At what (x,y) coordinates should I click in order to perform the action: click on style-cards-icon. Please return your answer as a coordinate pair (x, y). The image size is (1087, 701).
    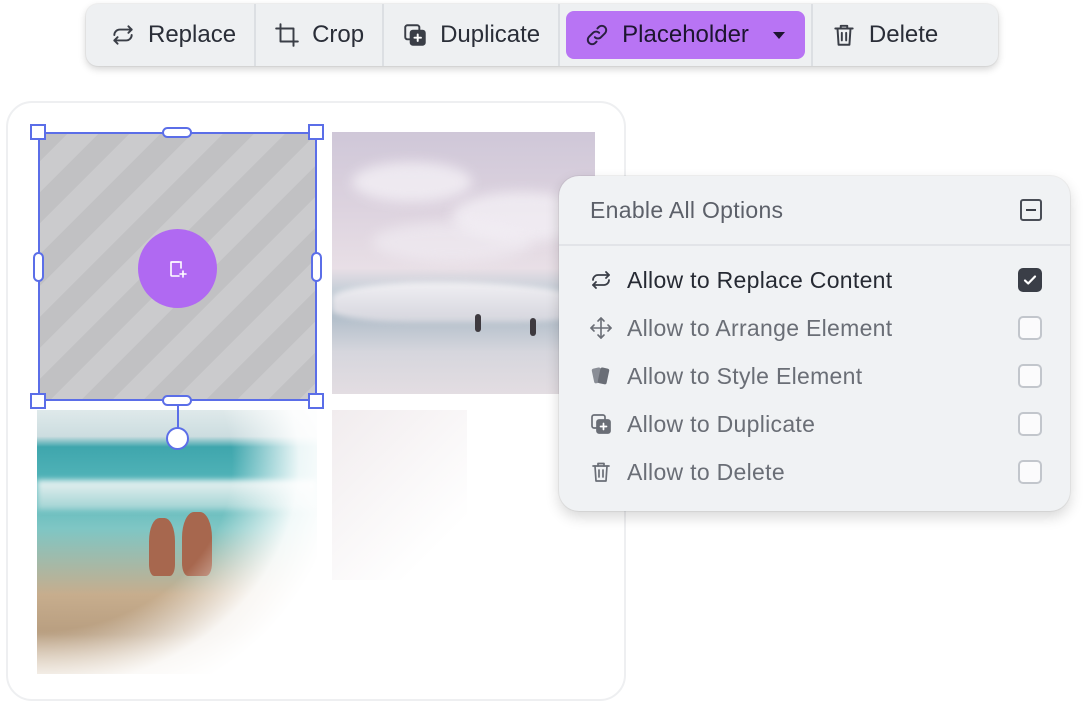
    Looking at the image, I should click on (600, 376).